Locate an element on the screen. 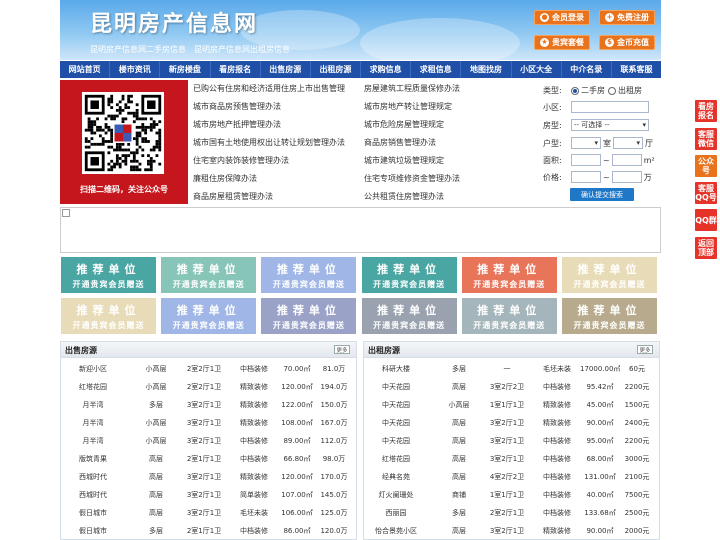  listing-row: 月半湾 小高层 3室2厅1卫 精致装修 108.00㎡ 167.0万 is located at coordinates (208, 423).